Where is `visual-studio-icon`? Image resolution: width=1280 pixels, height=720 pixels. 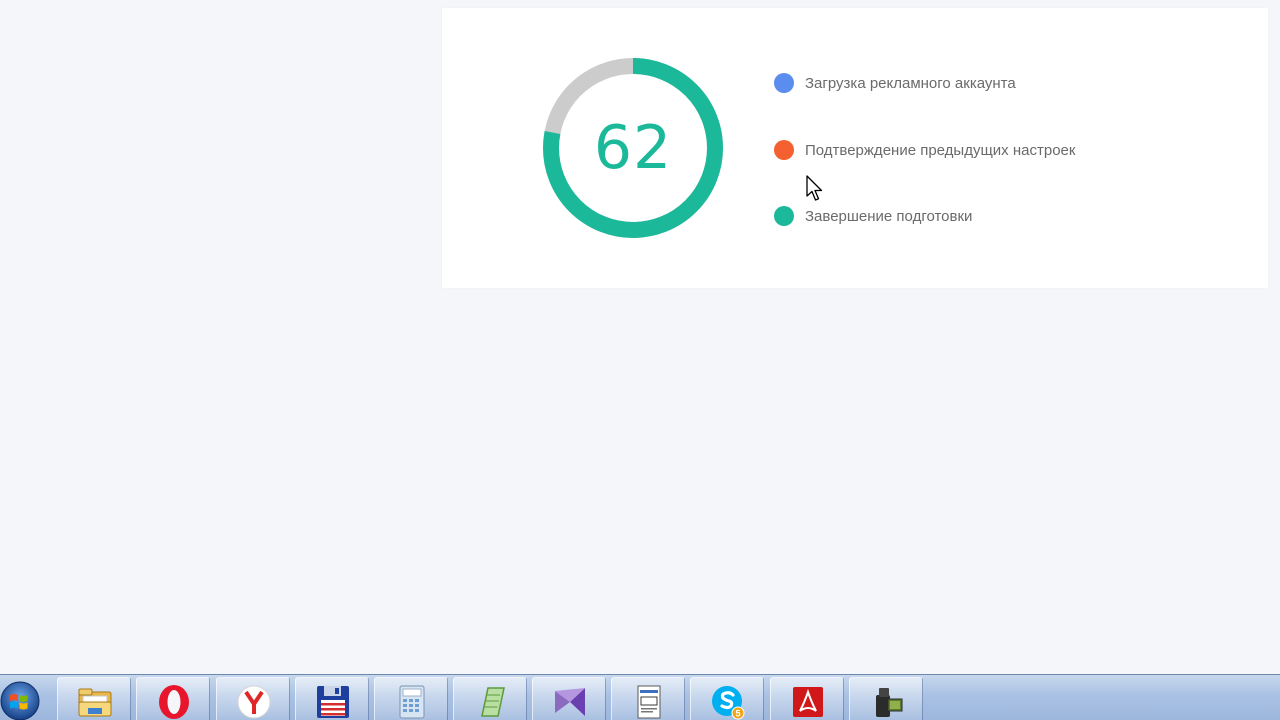 visual-studio-icon is located at coordinates (570, 702).